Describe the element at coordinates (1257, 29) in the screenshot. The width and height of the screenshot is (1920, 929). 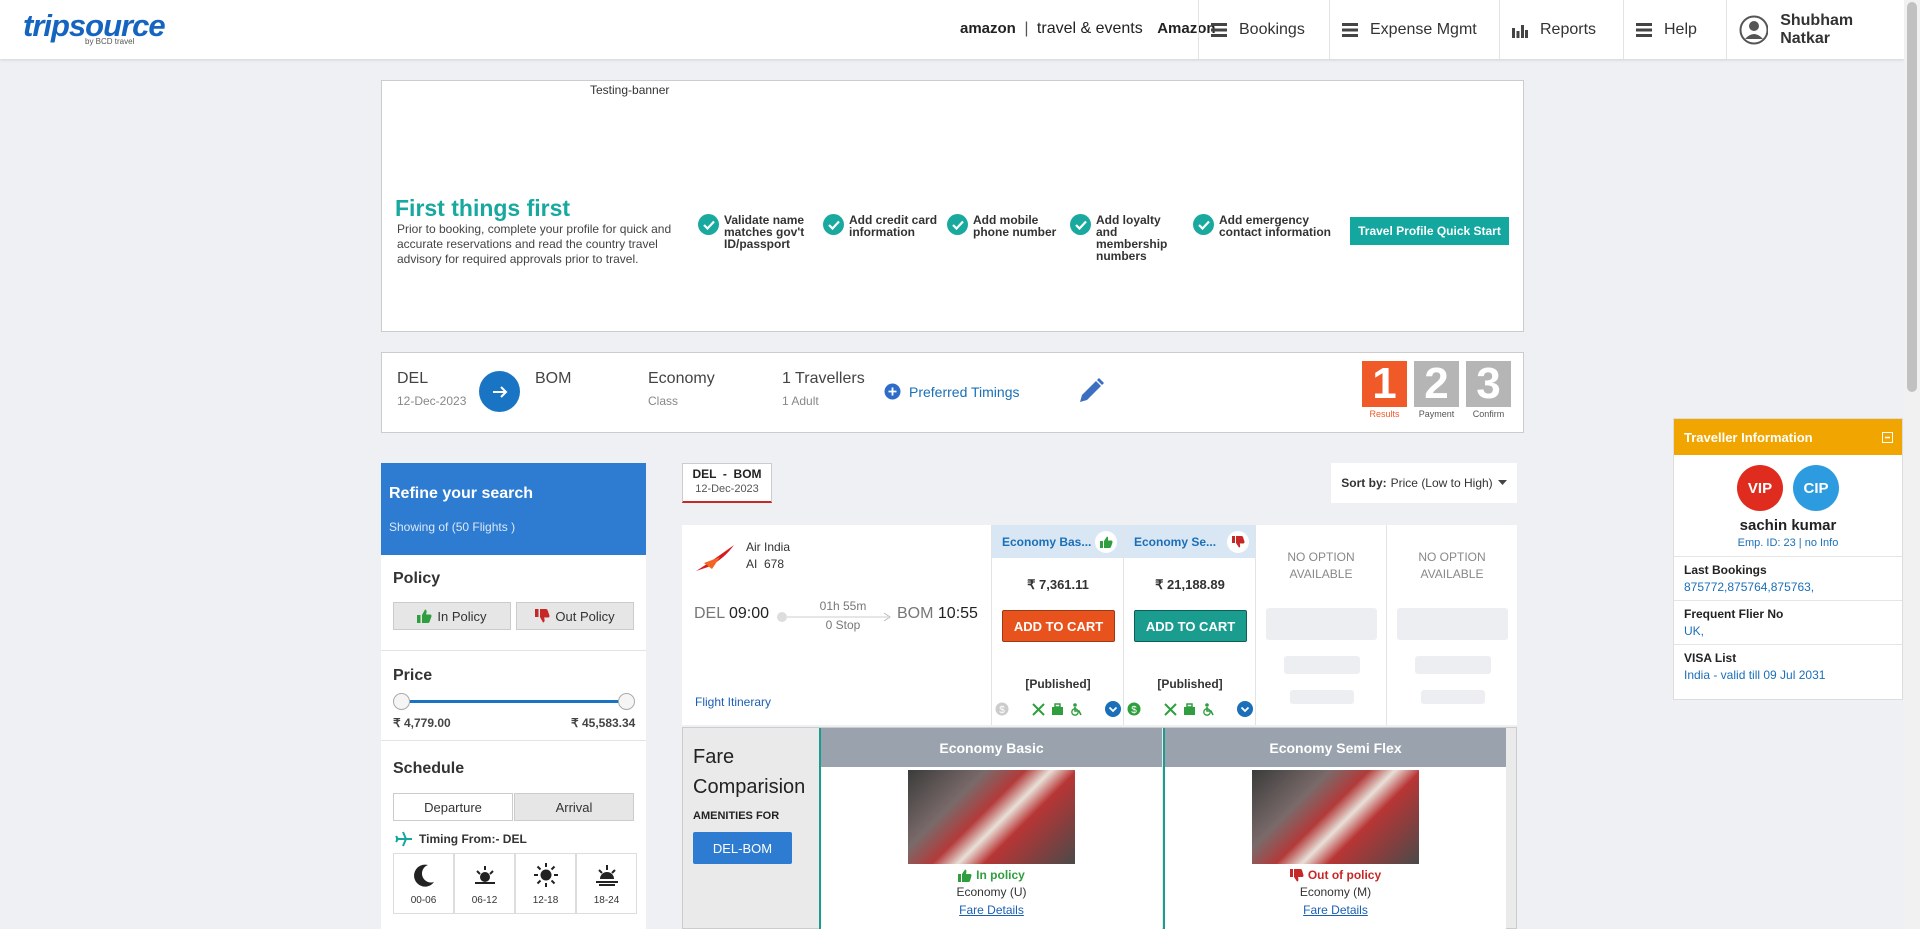
I see `nav-bookings: Bookings` at that location.